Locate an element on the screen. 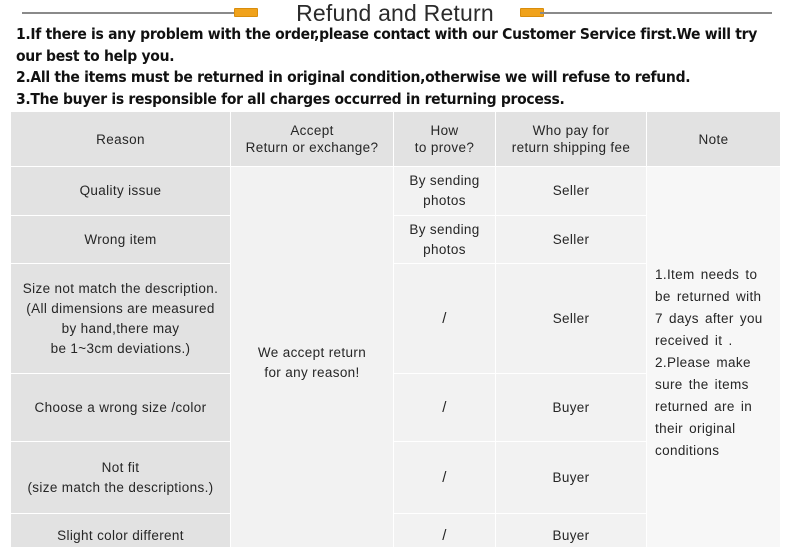 The image size is (790, 547). reason-line-1: Wrong item is located at coordinates (120, 239).